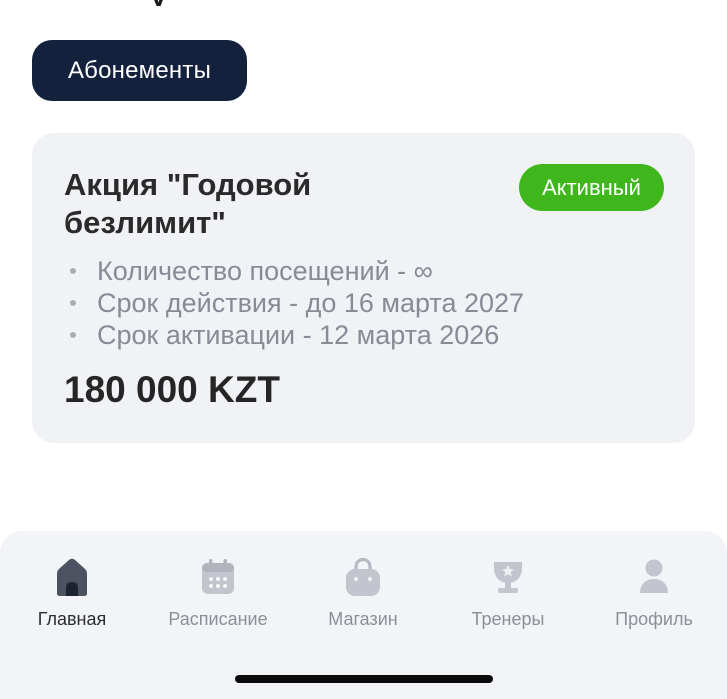 This screenshot has width=727, height=699. I want to click on feature-text: Количество посещений - ∞, so click(265, 271).